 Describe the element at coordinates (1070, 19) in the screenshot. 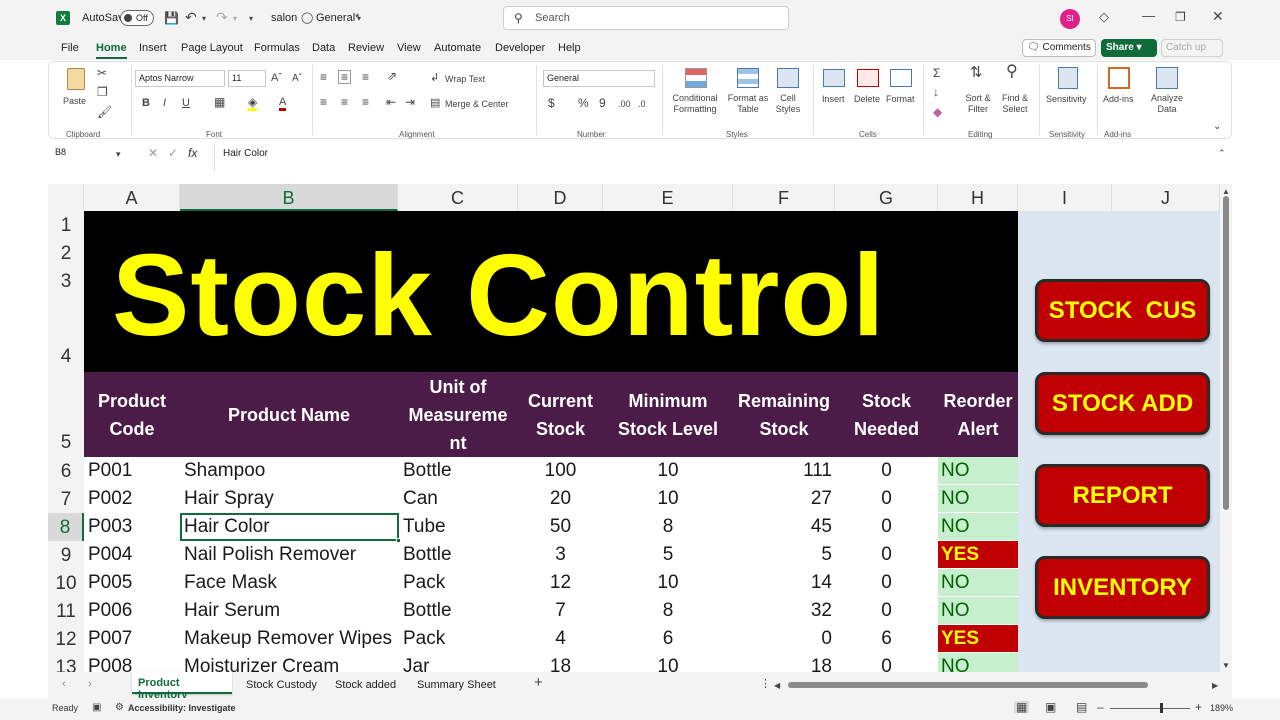

I see `avatar: SI` at that location.